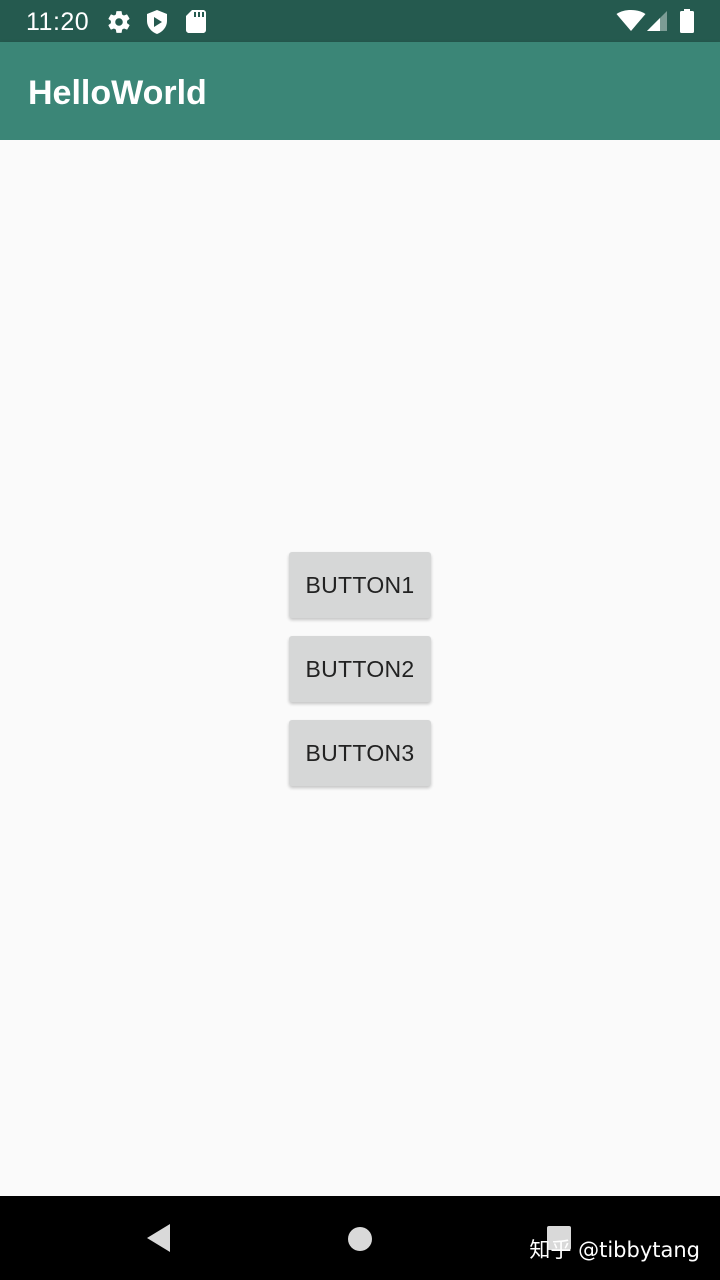  Describe the element at coordinates (657, 21) in the screenshot. I see `signal-icon` at that location.